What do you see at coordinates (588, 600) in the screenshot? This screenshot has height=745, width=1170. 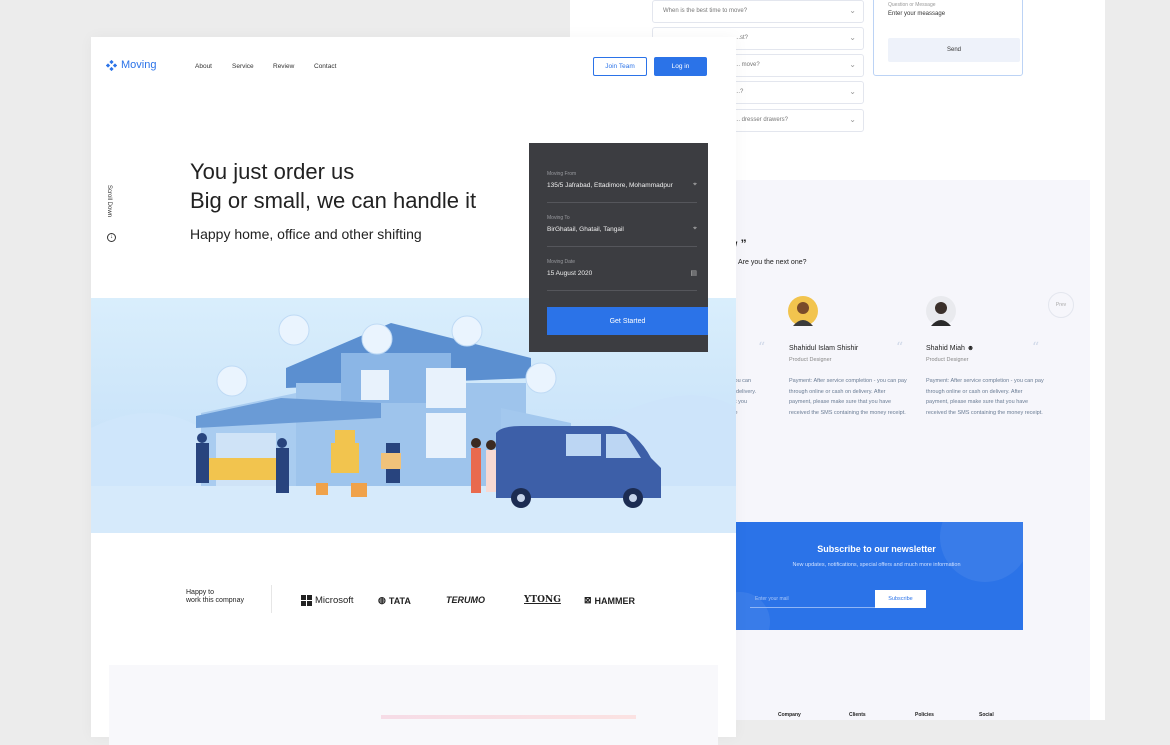 I see `hammer-icon: ⊠` at bounding box center [588, 600].